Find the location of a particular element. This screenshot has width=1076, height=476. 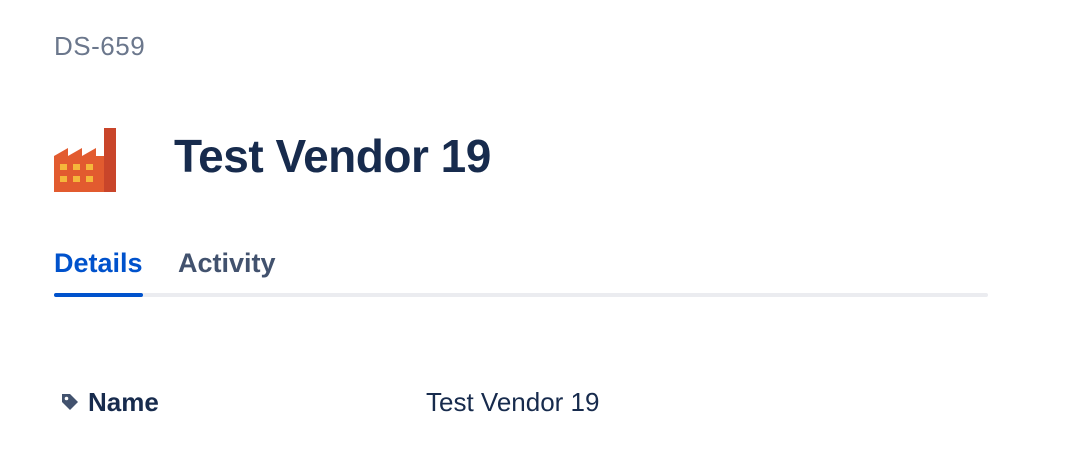

tab-bar-divider is located at coordinates (521, 295).